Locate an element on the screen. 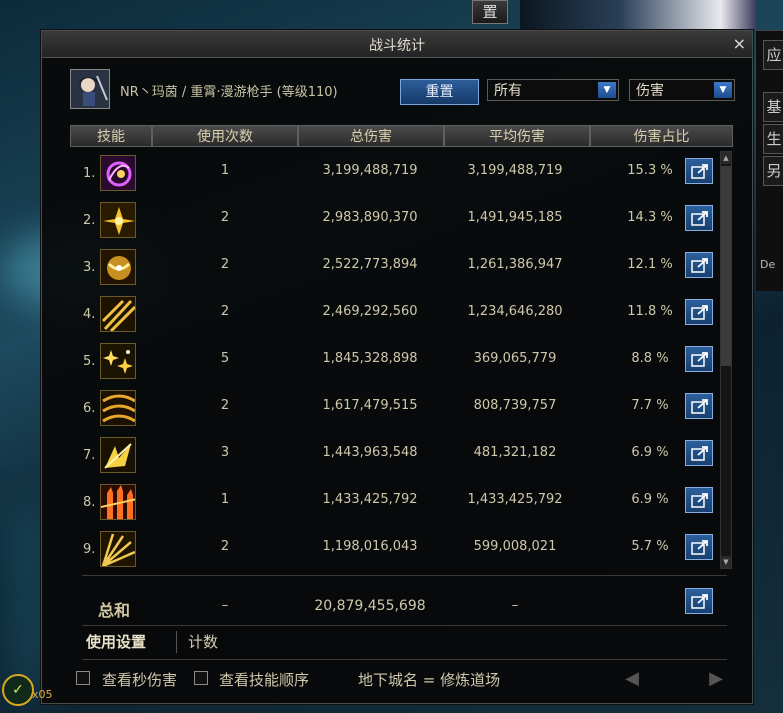  tab-count: 计数 is located at coordinates (203, 641).